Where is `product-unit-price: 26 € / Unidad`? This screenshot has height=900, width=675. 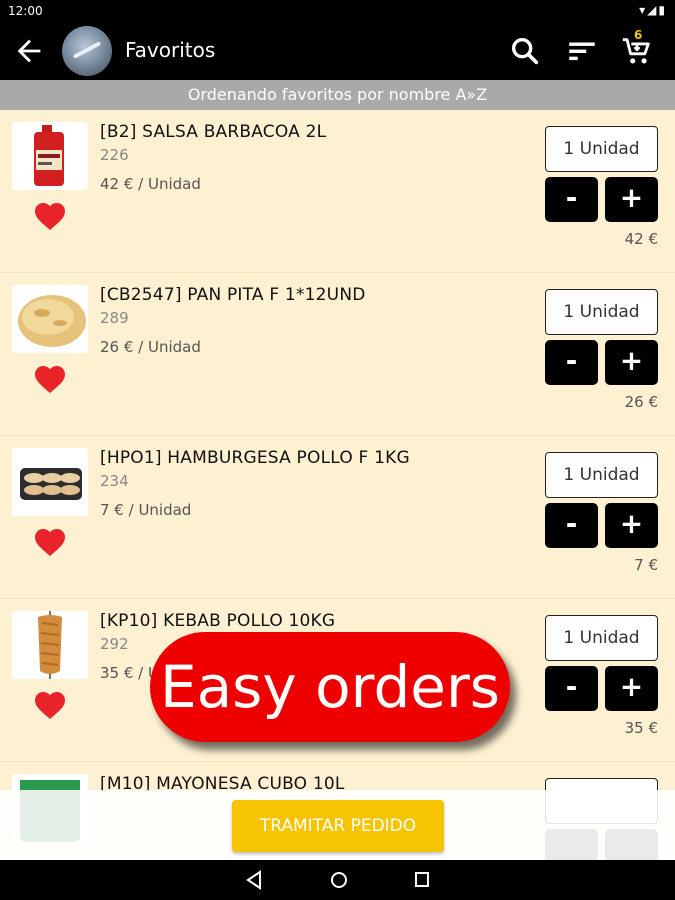
product-unit-price: 26 € / Unidad is located at coordinates (150, 347).